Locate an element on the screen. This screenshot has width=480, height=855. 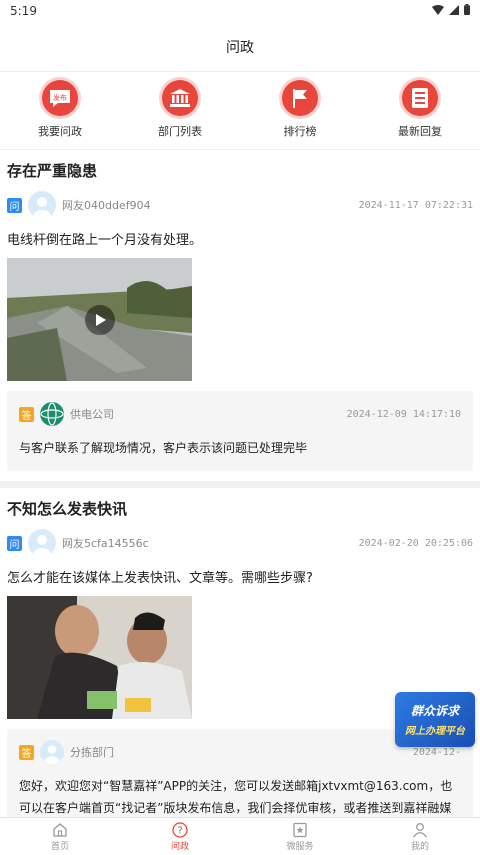
quick-nav-departments: 部门列表 is located at coordinates (180, 109).